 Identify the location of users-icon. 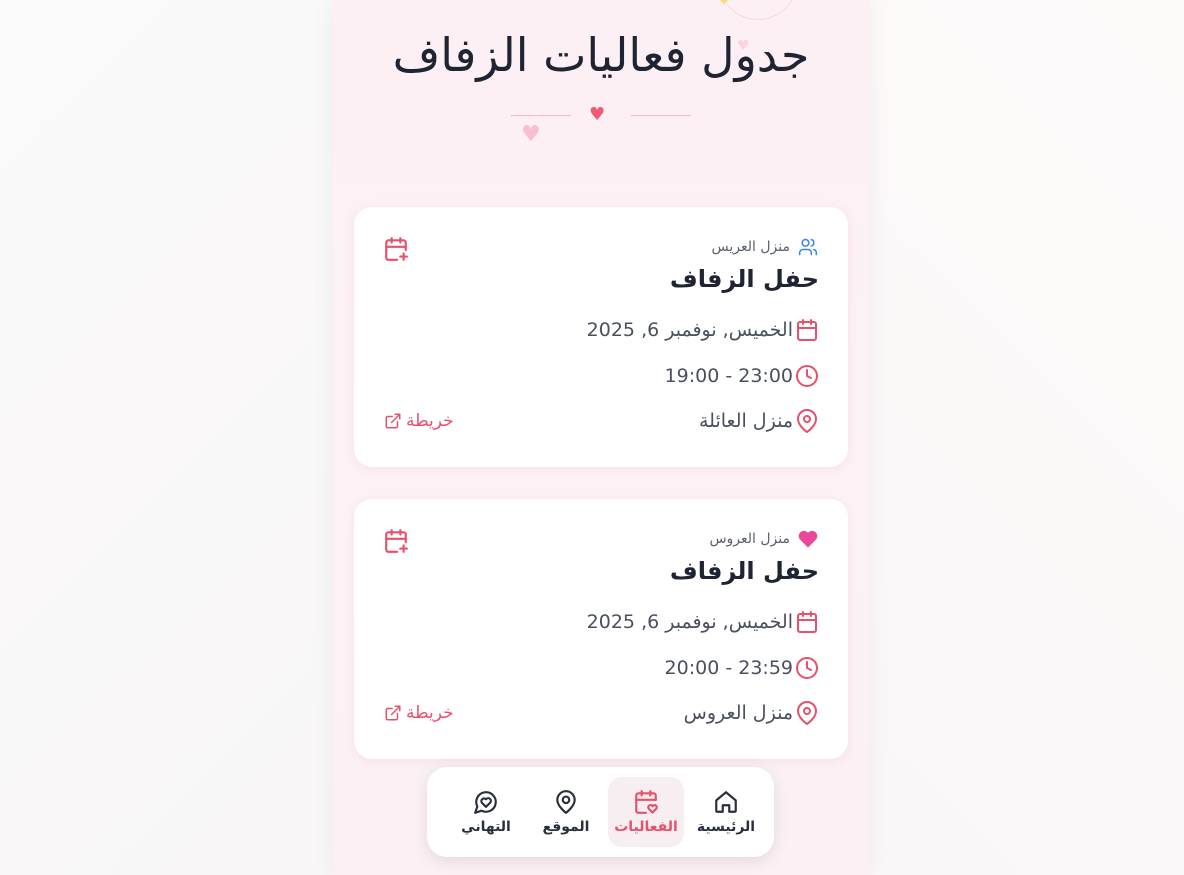
(808, 247).